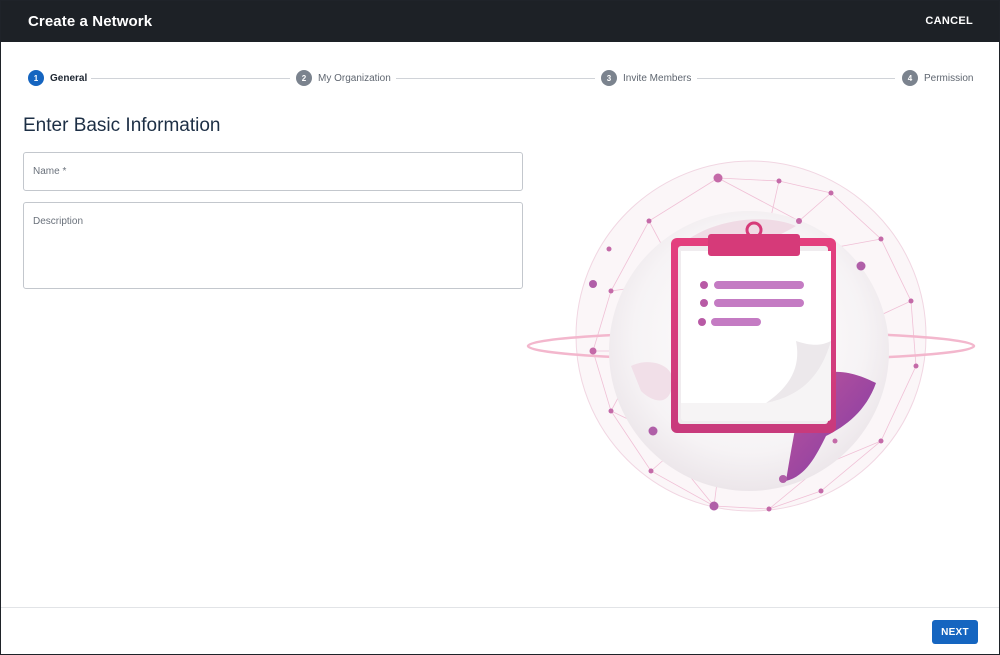 This screenshot has height=655, width=1000. Describe the element at coordinates (949, 21) in the screenshot. I see `cancel-button: CANCEL` at that location.